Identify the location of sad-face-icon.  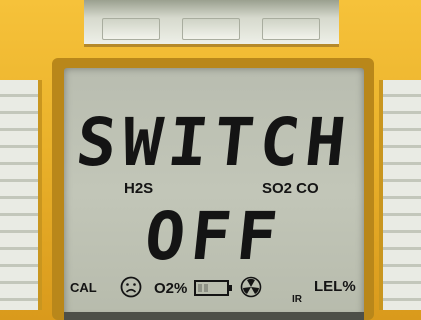
(131, 287).